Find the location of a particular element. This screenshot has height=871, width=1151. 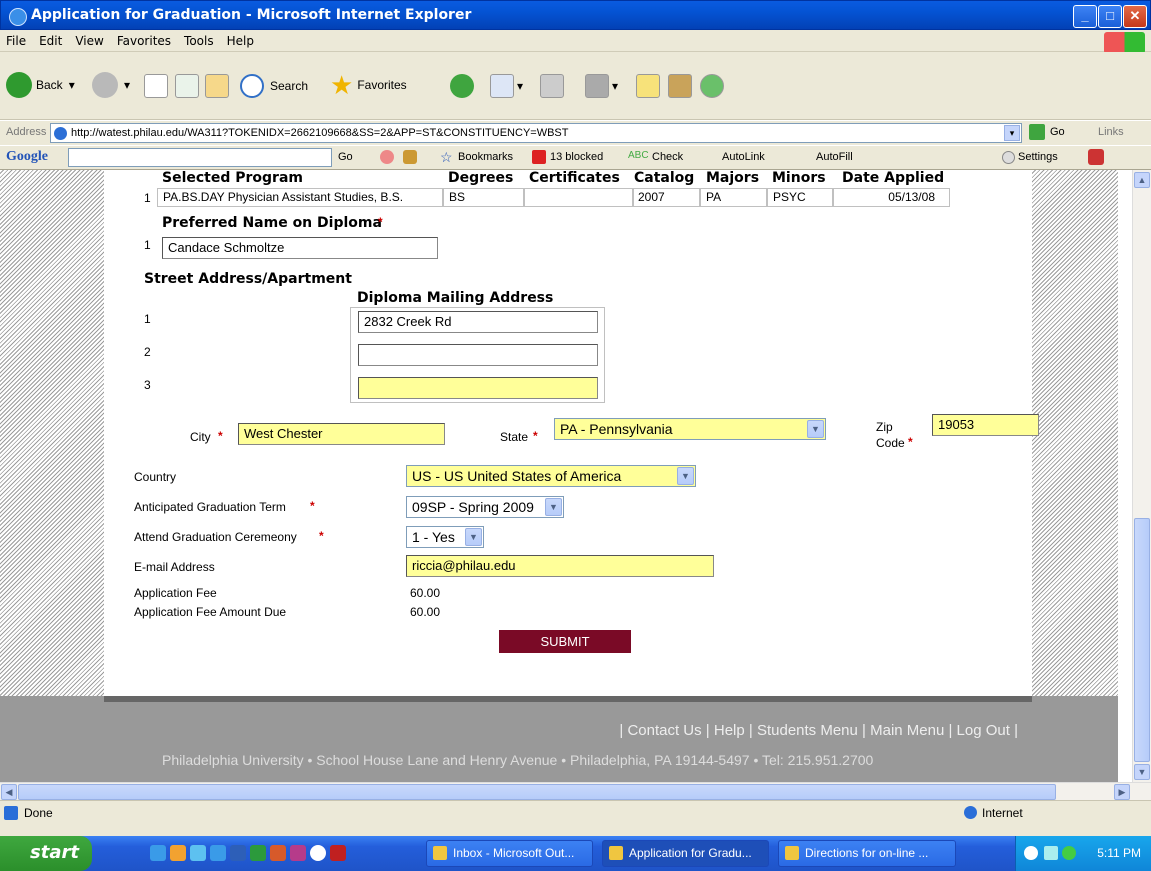

browser-quicklaunch-icon is located at coordinates (218, 853).